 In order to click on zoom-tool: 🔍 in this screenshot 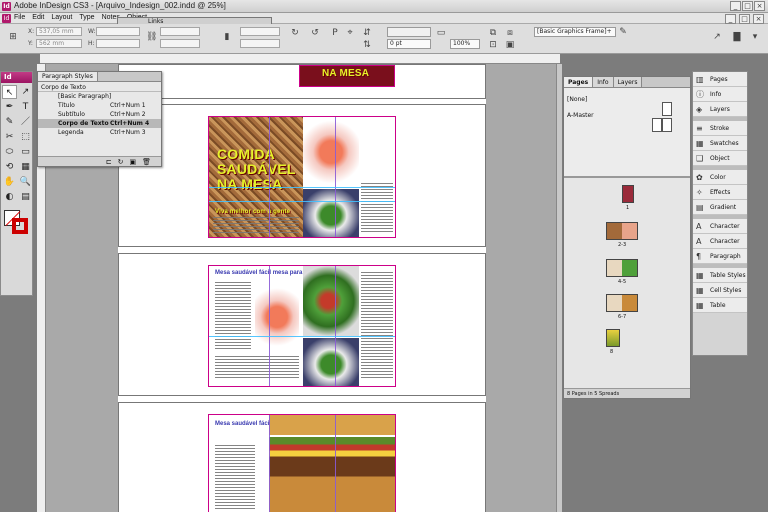, I will do `click(25, 182)`.